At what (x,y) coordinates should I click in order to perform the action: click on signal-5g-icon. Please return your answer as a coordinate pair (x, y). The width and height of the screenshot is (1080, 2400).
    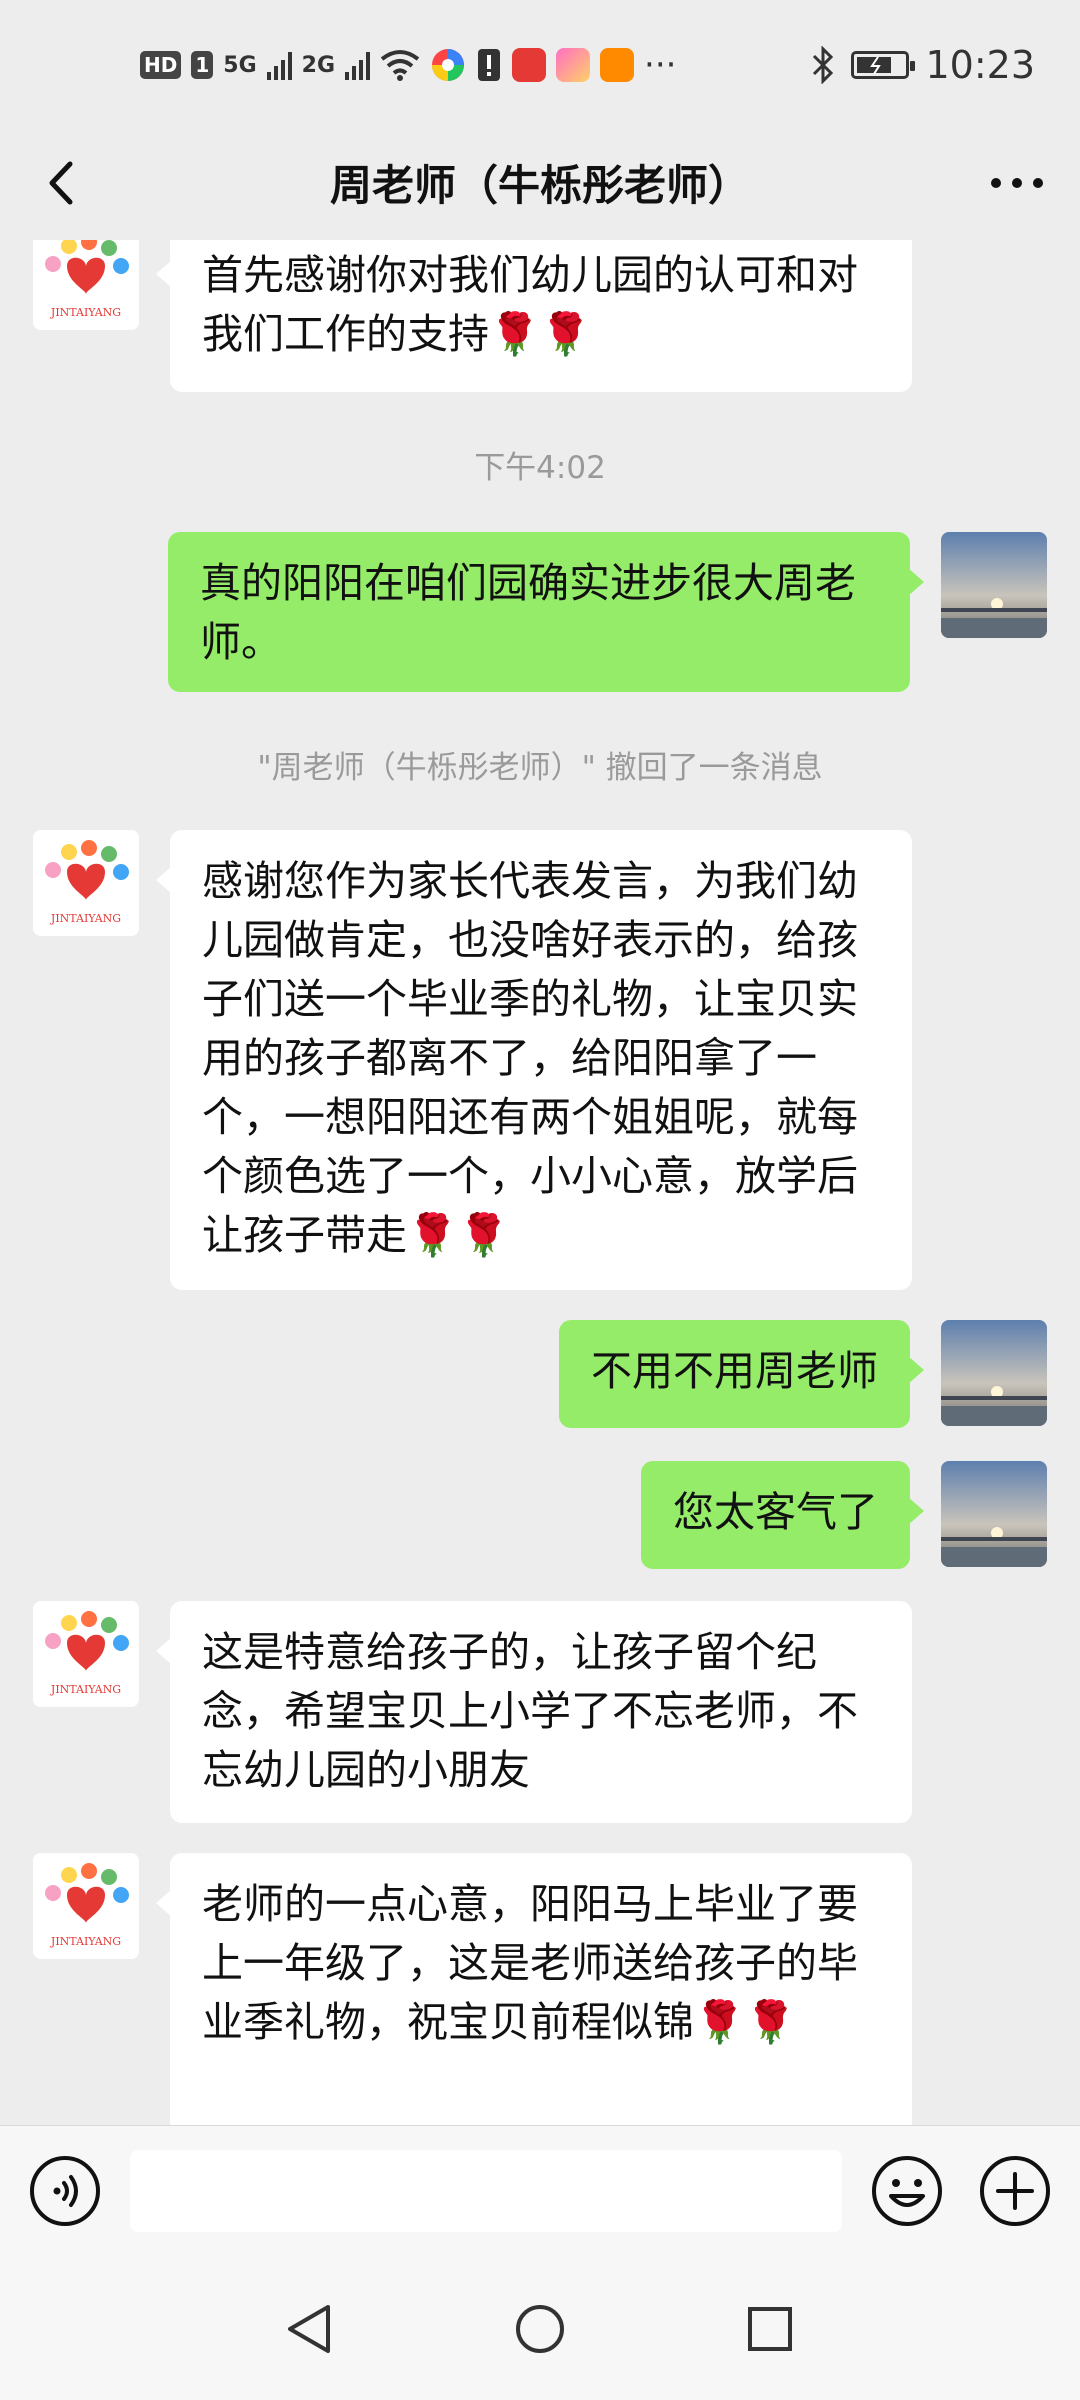
    Looking at the image, I should click on (279, 65).